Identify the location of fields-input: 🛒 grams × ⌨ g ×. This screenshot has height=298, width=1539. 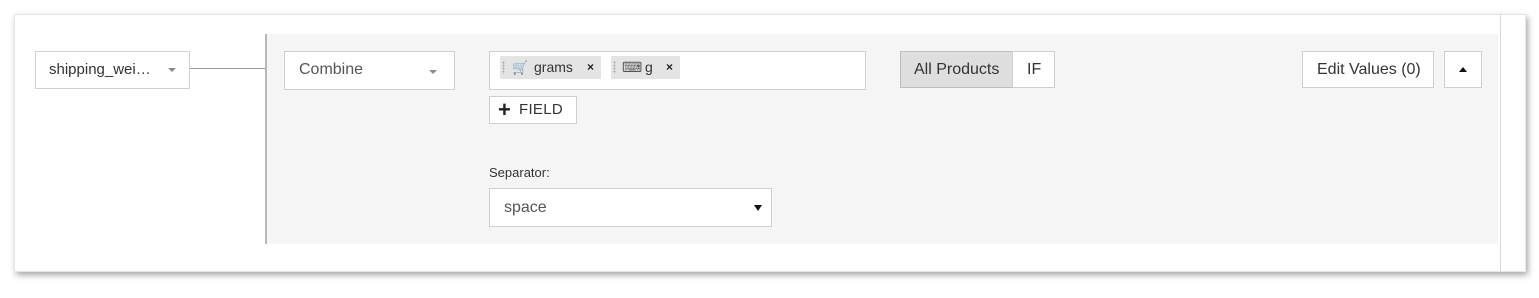
(677, 70).